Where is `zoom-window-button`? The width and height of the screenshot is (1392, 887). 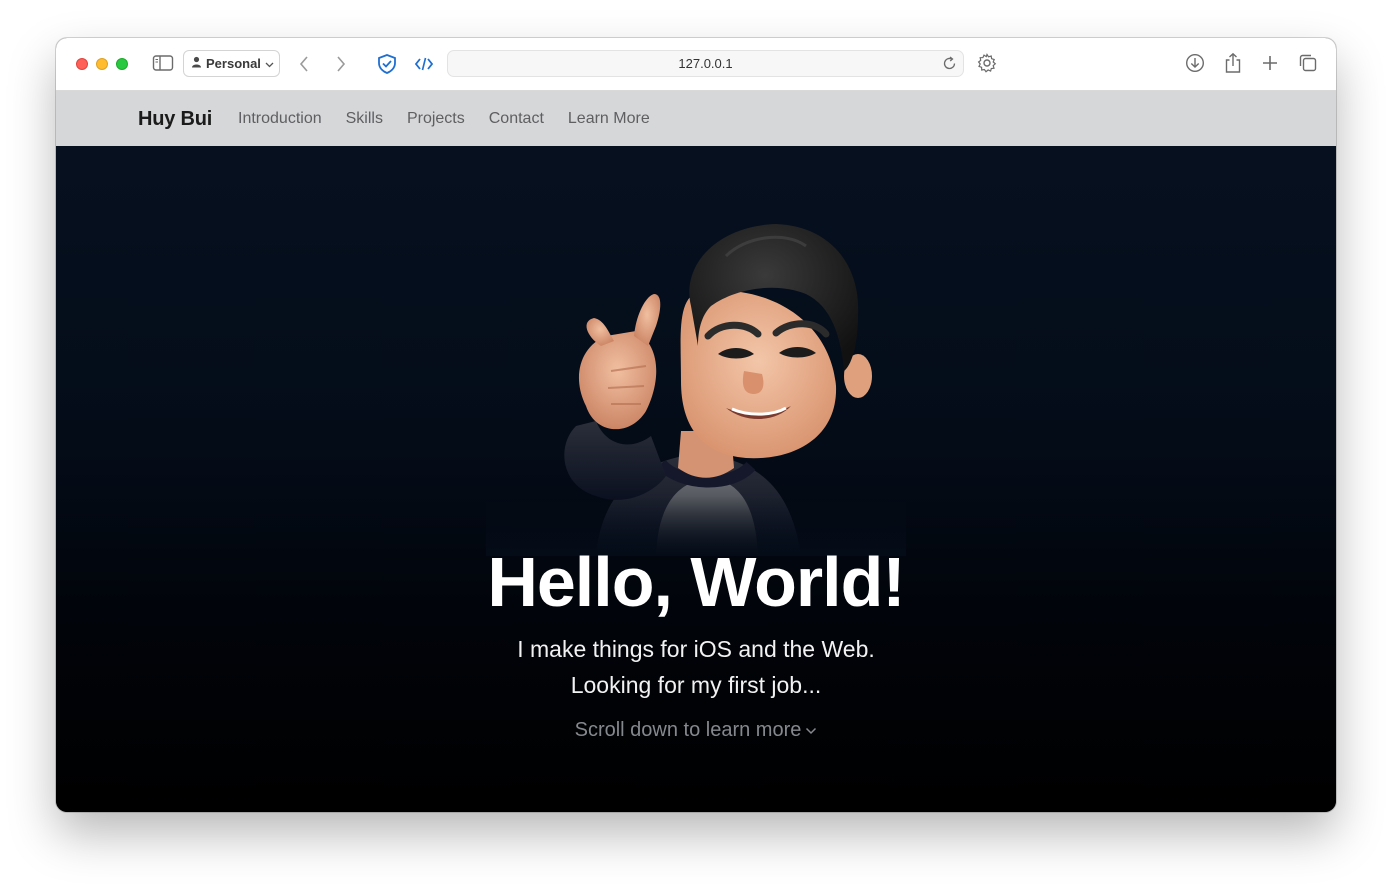 zoom-window-button is located at coordinates (122, 64).